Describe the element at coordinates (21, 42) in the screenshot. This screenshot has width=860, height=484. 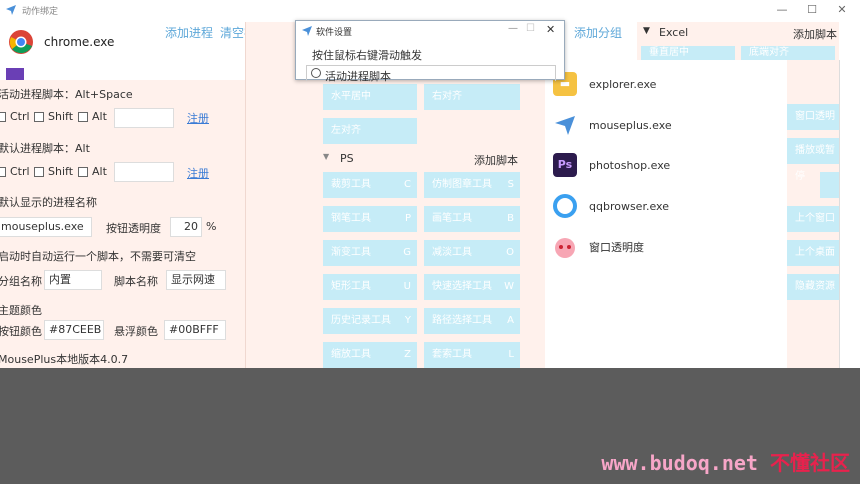
I see `chrome-icon` at that location.